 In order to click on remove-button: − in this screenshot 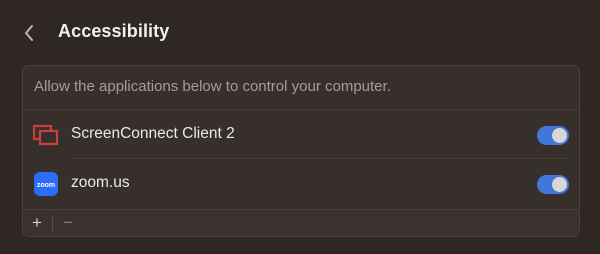, I will do `click(68, 223)`.